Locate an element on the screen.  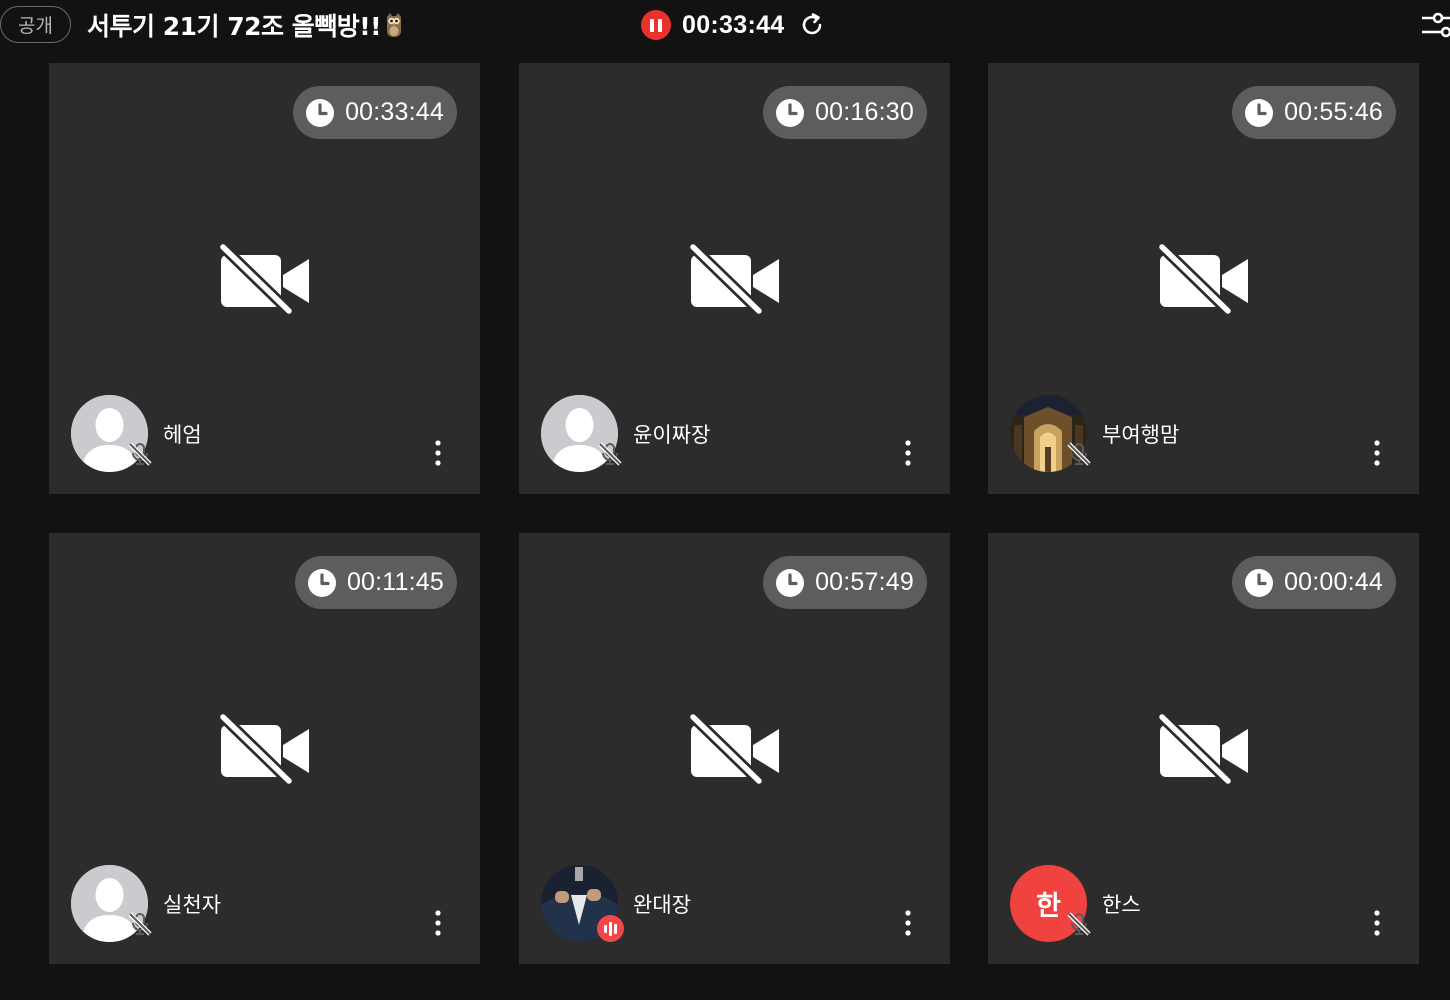
speaking-indicator is located at coordinates (610, 928).